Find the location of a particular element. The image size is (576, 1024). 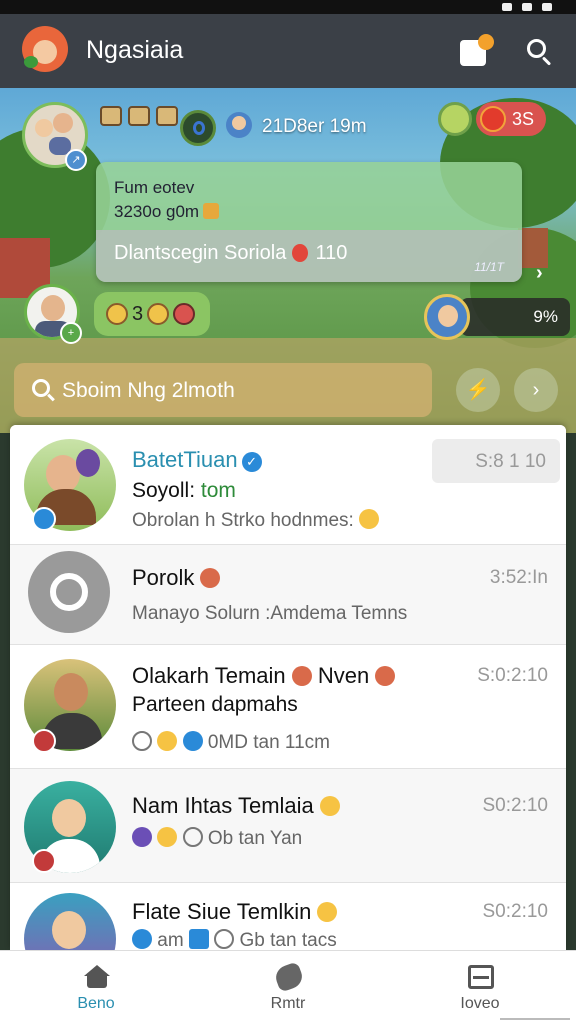

bottom-nav: Beno Rmtr Ioveo is located at coordinates (288, 987).